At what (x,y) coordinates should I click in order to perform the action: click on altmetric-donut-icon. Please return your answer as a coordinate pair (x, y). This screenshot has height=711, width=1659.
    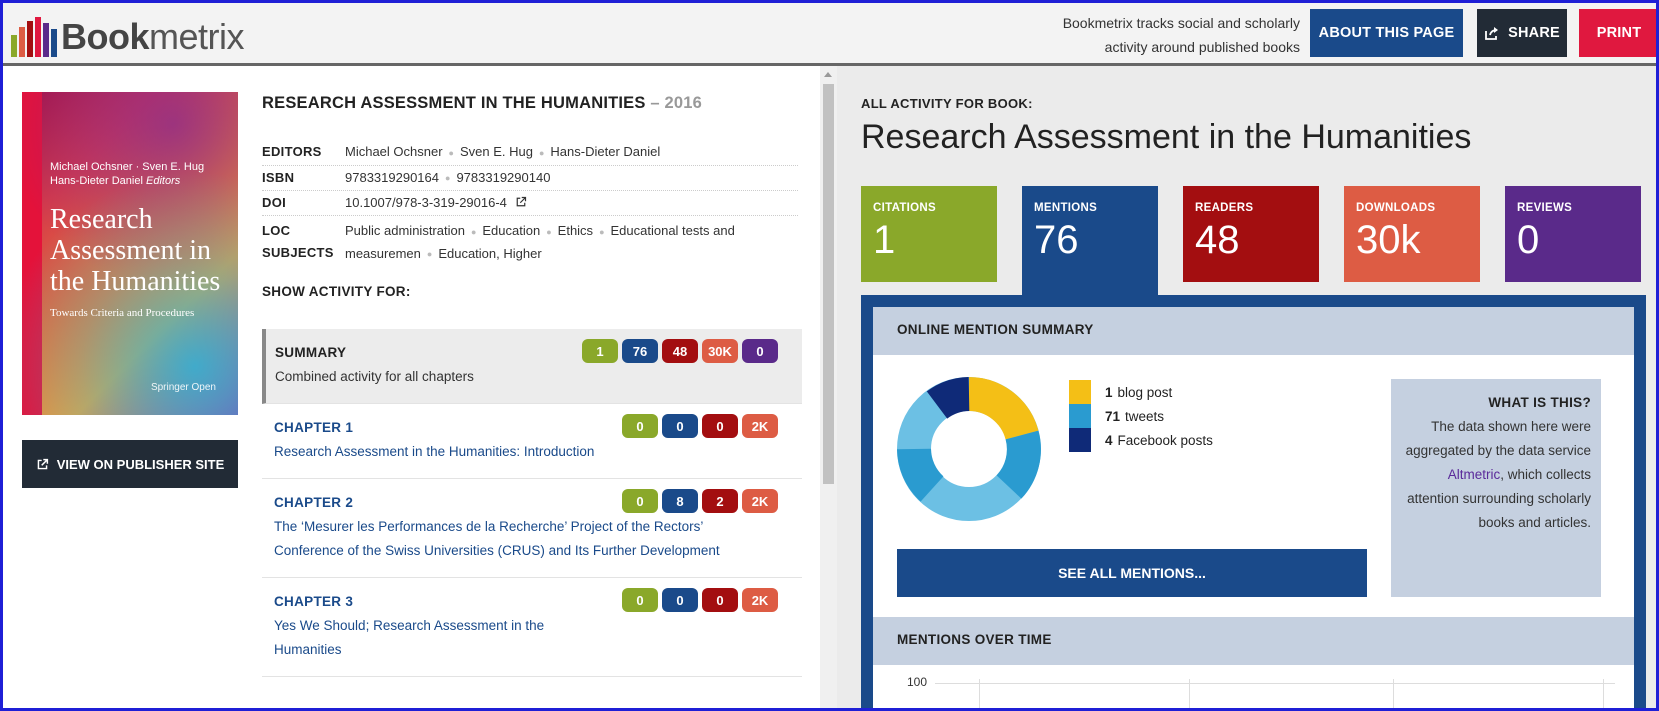
    Looking at the image, I should click on (969, 449).